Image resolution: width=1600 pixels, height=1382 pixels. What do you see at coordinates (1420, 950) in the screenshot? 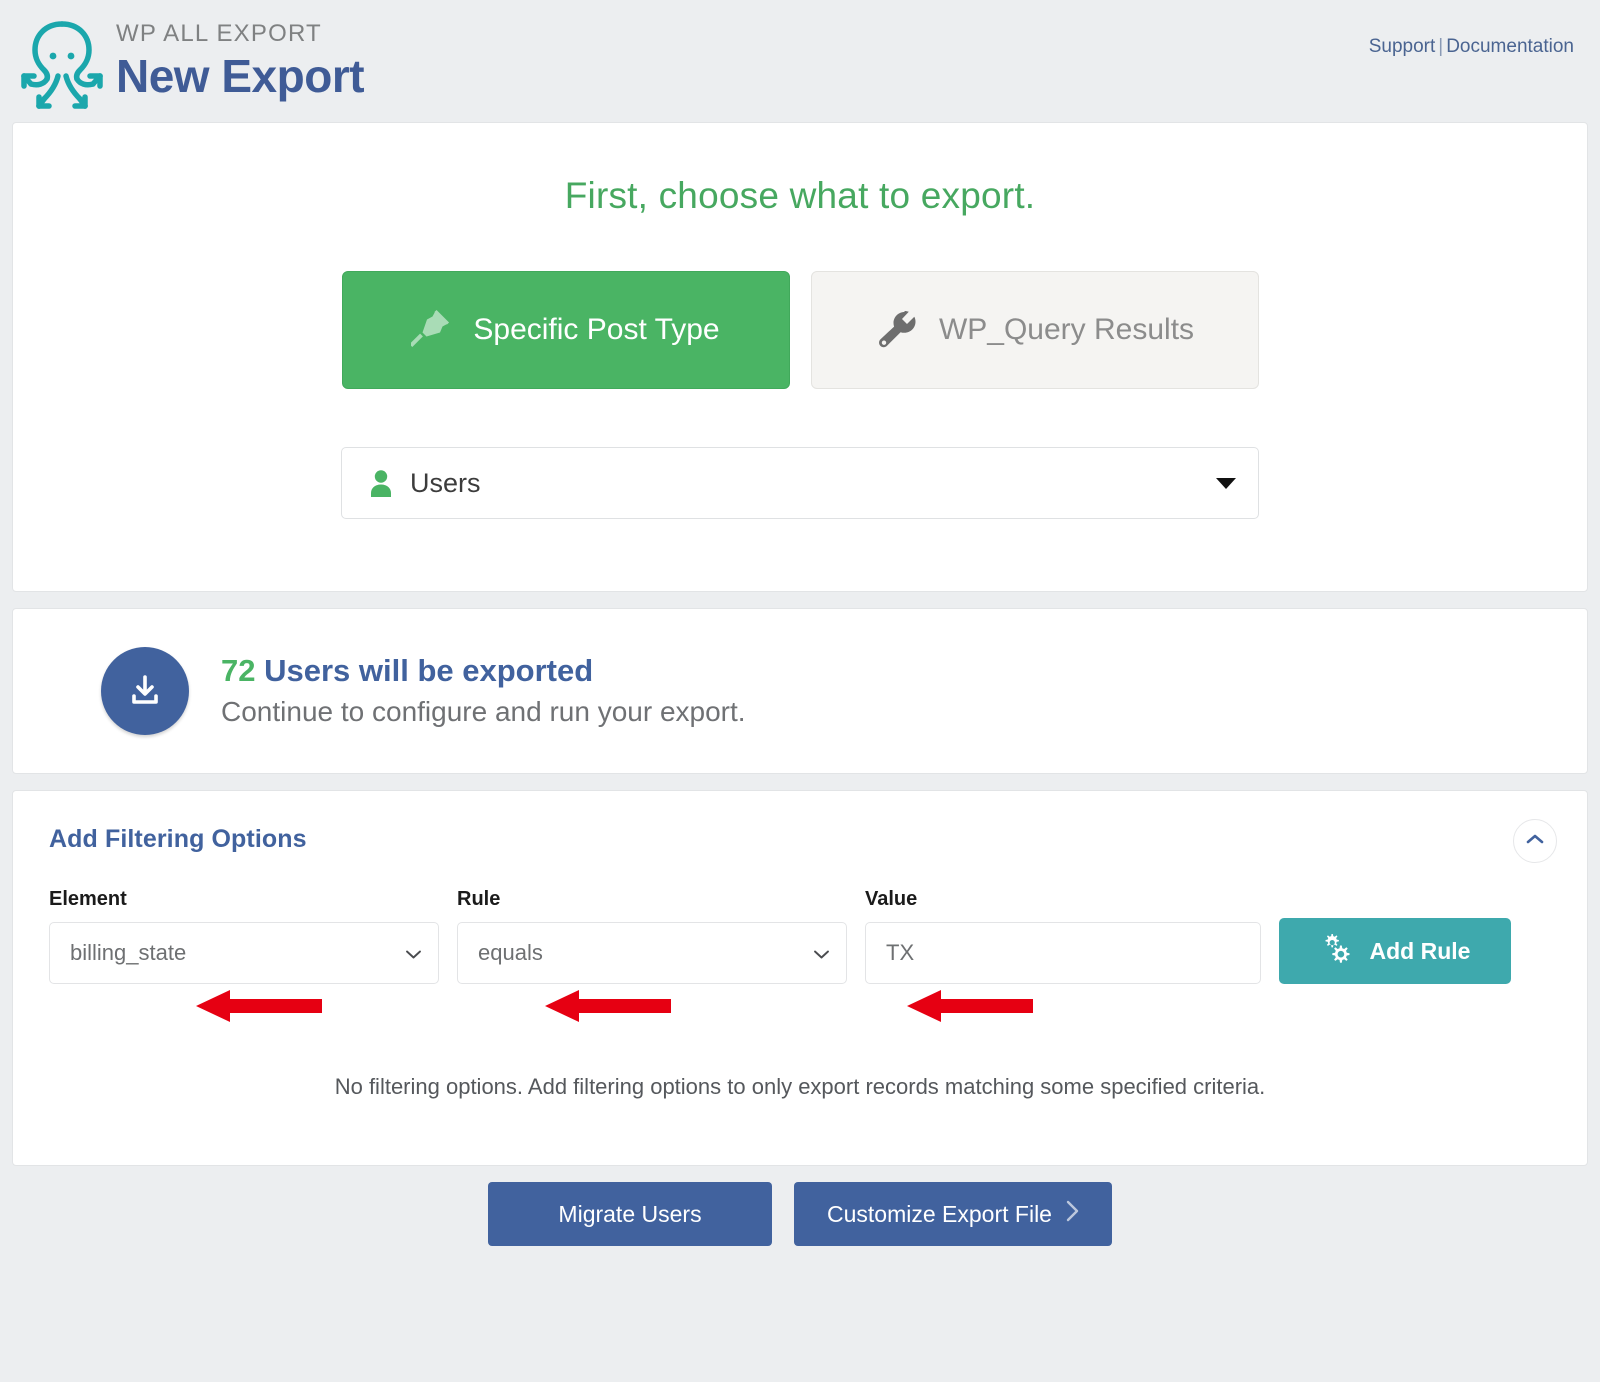
I see `add-rule-label: Add Rule` at bounding box center [1420, 950].